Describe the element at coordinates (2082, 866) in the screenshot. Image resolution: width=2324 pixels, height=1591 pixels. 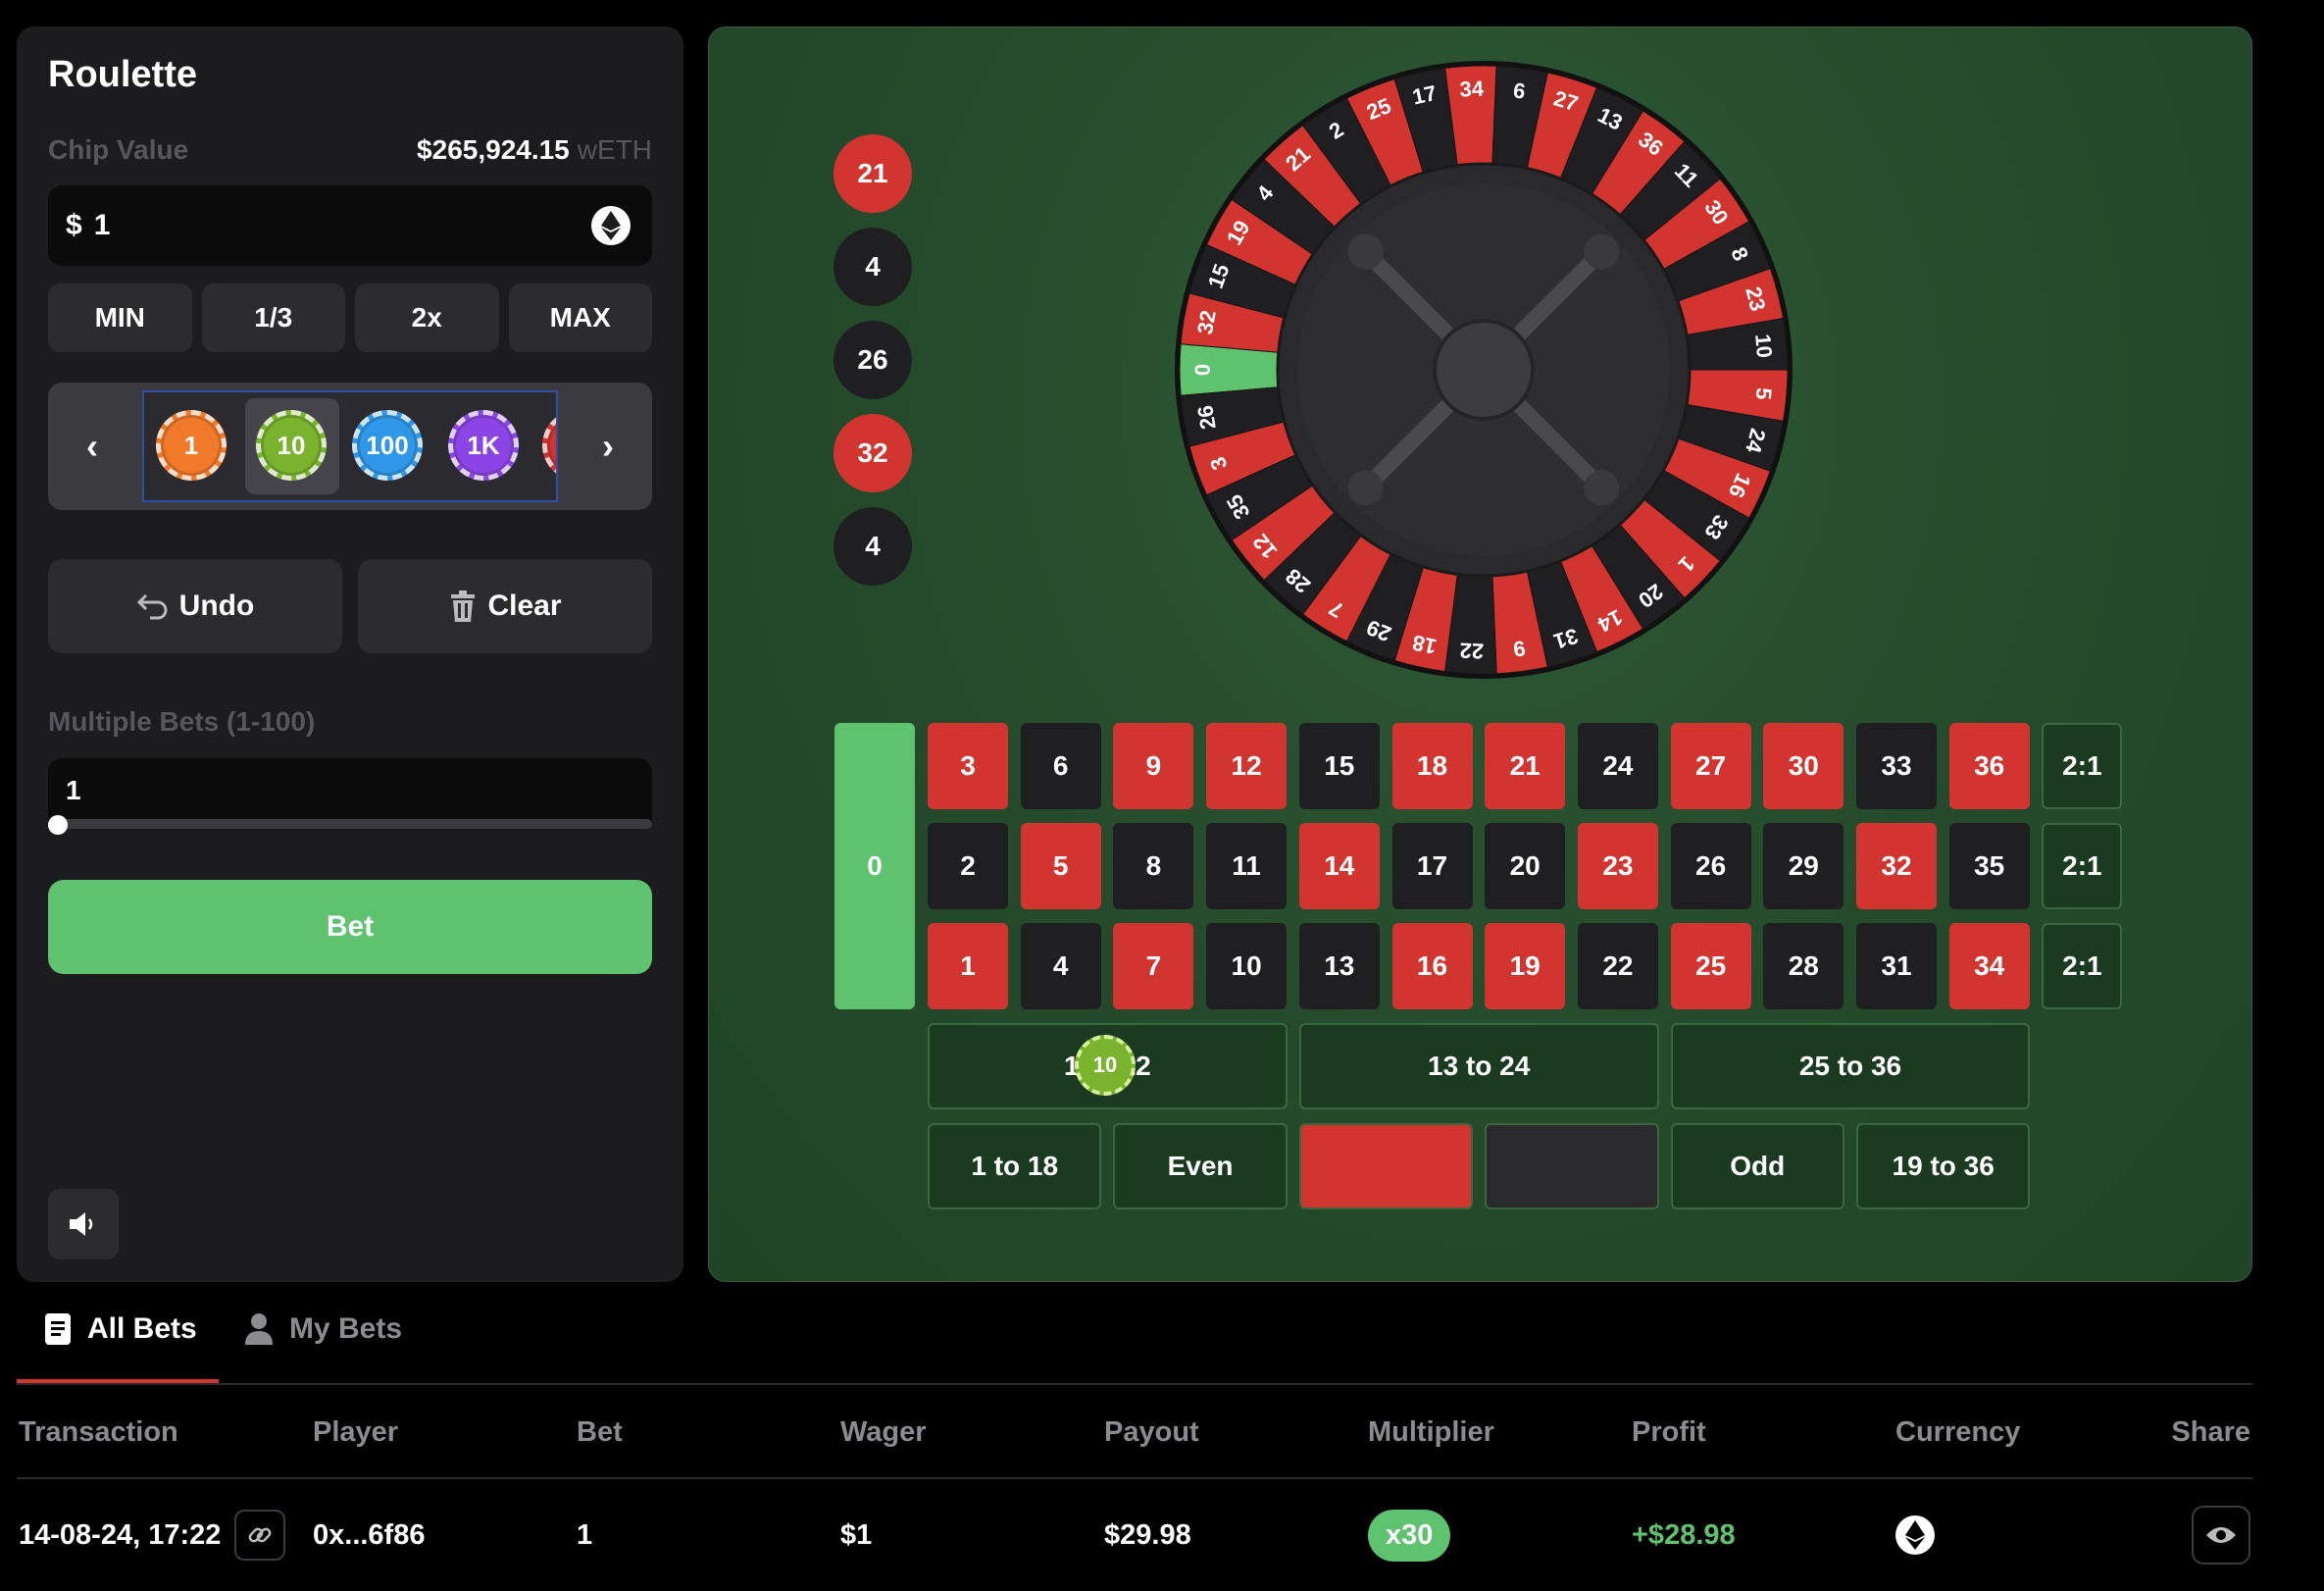
I see `column-bet-2: 2:1` at that location.